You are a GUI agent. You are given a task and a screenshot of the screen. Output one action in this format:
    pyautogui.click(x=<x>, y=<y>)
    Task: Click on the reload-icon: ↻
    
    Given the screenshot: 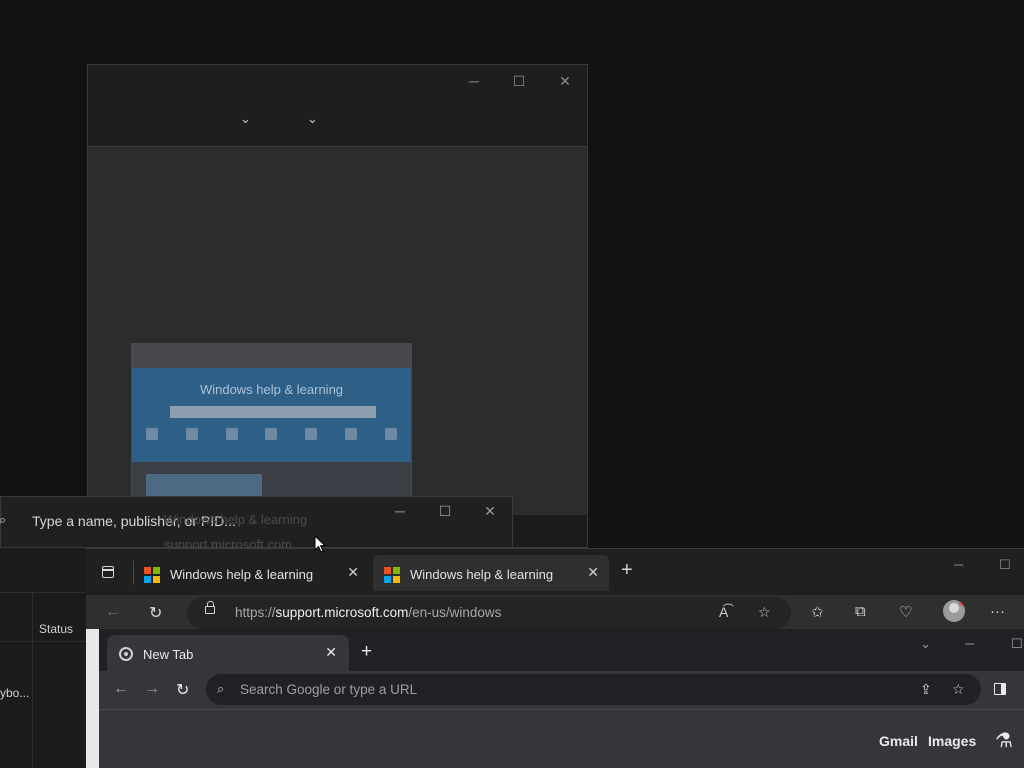 What is the action you would take?
    pyautogui.click(x=182, y=690)
    